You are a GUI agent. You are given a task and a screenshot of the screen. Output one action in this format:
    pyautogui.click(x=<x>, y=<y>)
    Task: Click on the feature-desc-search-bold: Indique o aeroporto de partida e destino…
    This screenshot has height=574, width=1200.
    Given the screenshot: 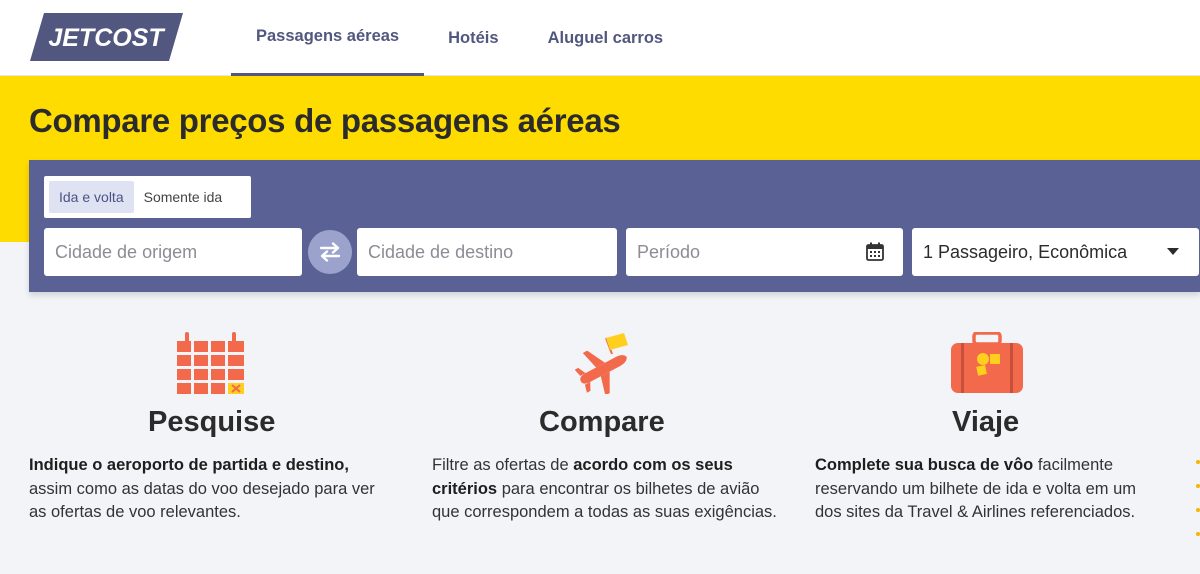 What is the action you would take?
    pyautogui.click(x=189, y=465)
    